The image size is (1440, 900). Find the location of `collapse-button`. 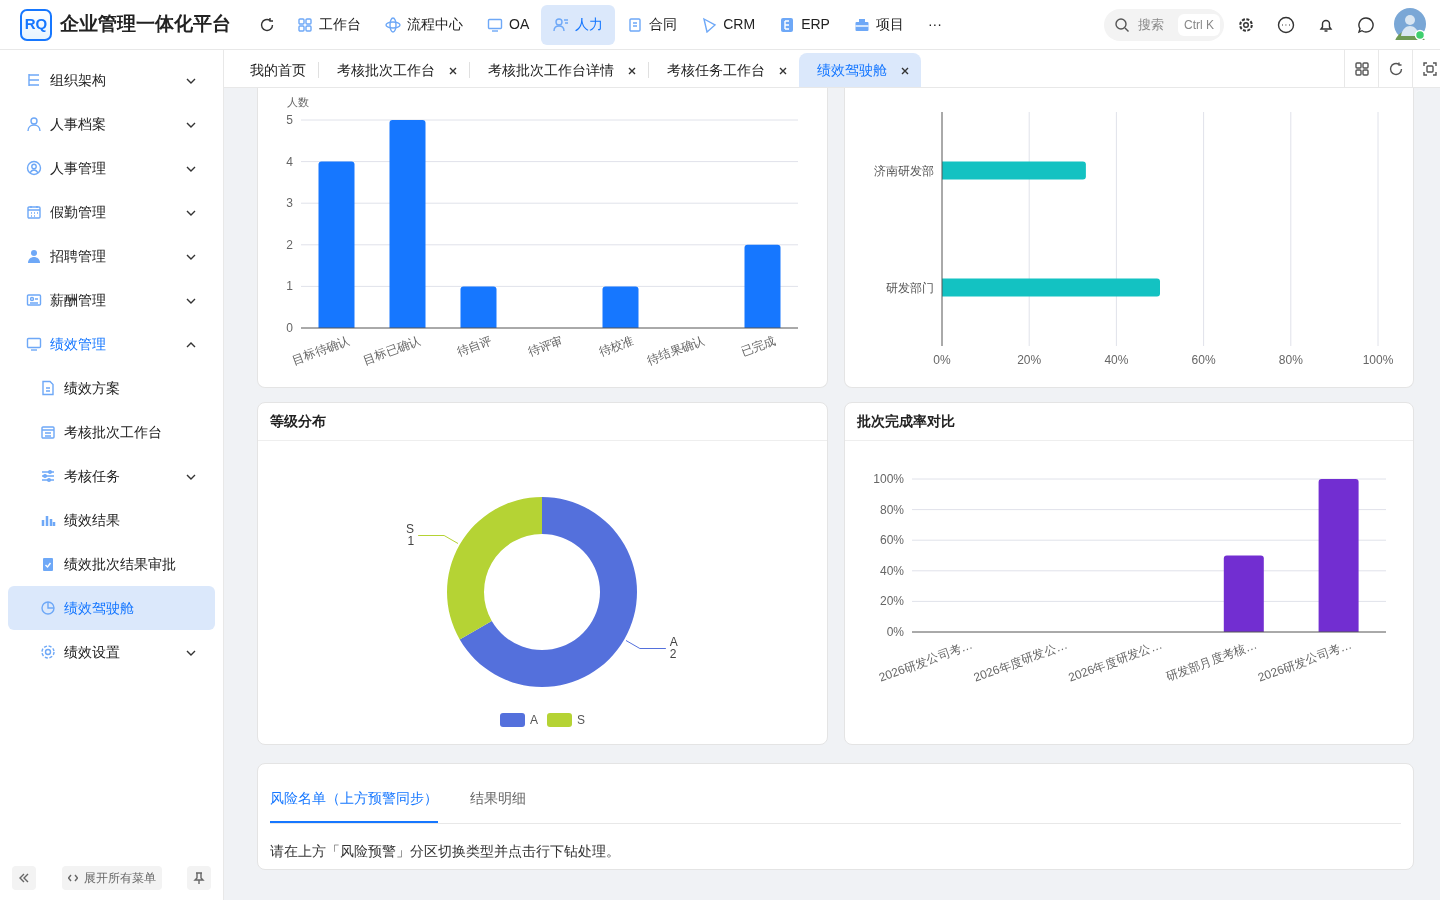

collapse-button is located at coordinates (24, 878).